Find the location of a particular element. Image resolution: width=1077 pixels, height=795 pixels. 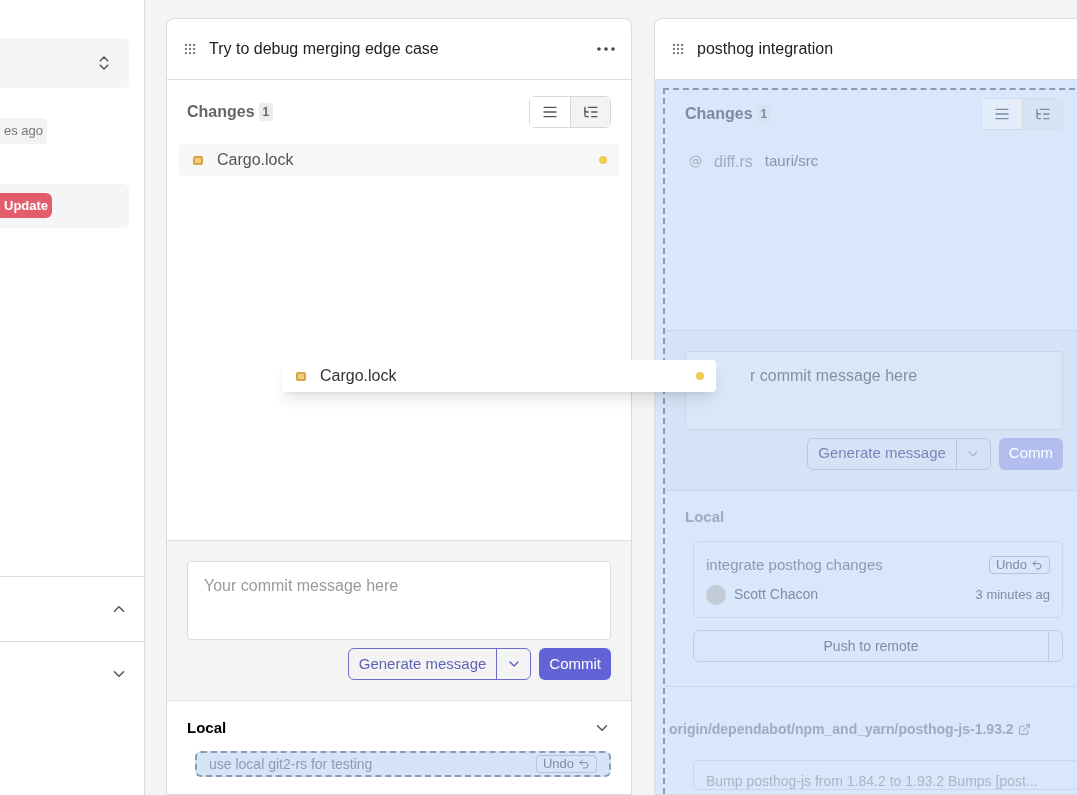

file-path: tauri/src is located at coordinates (791, 161).